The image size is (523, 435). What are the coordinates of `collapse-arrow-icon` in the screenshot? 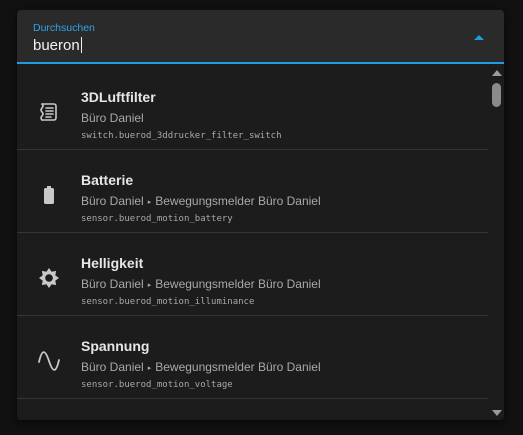 It's located at (479, 37).